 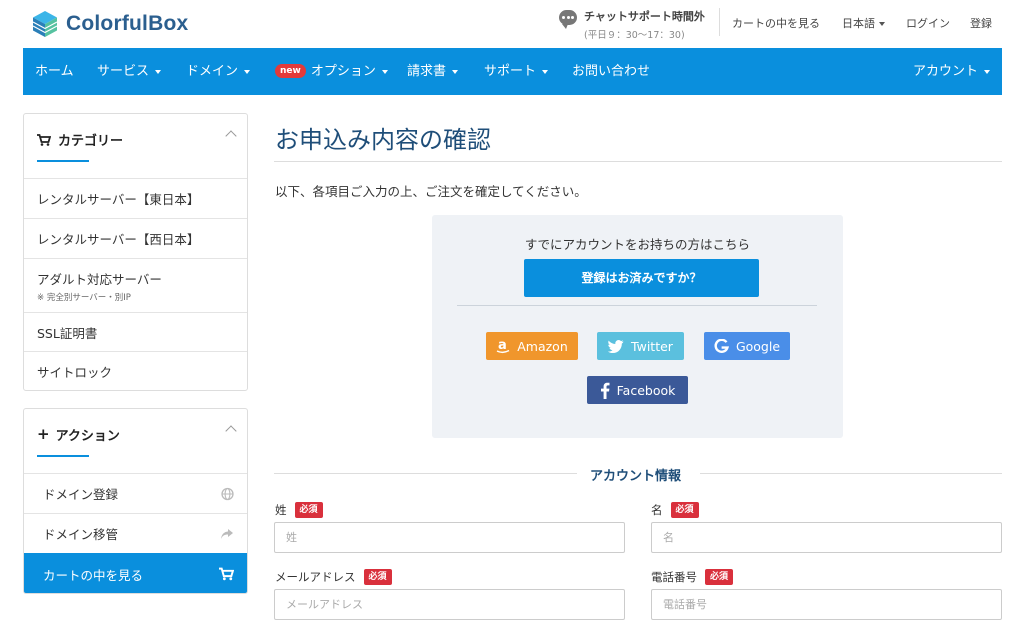 What do you see at coordinates (290, 70) in the screenshot?
I see `new-badge: new` at bounding box center [290, 70].